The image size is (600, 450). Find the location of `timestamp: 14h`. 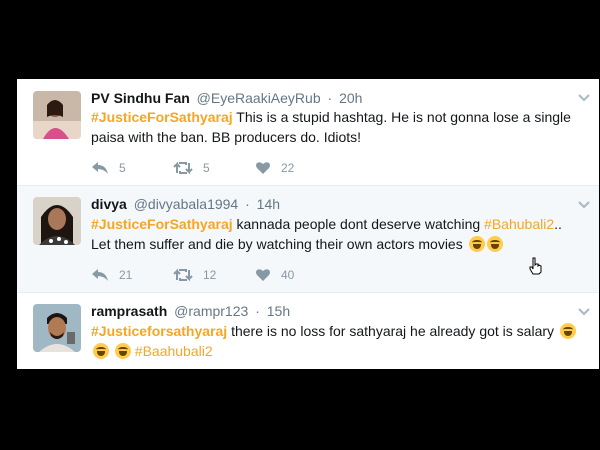

timestamp: 14h is located at coordinates (268, 204).